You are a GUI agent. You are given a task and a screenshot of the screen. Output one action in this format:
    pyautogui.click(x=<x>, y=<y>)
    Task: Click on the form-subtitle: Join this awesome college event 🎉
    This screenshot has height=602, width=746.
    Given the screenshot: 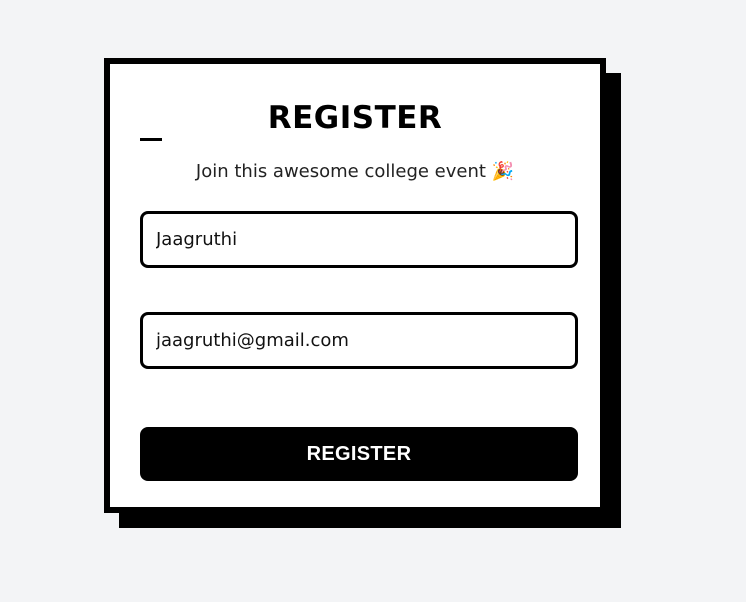 What is the action you would take?
    pyautogui.click(x=355, y=171)
    